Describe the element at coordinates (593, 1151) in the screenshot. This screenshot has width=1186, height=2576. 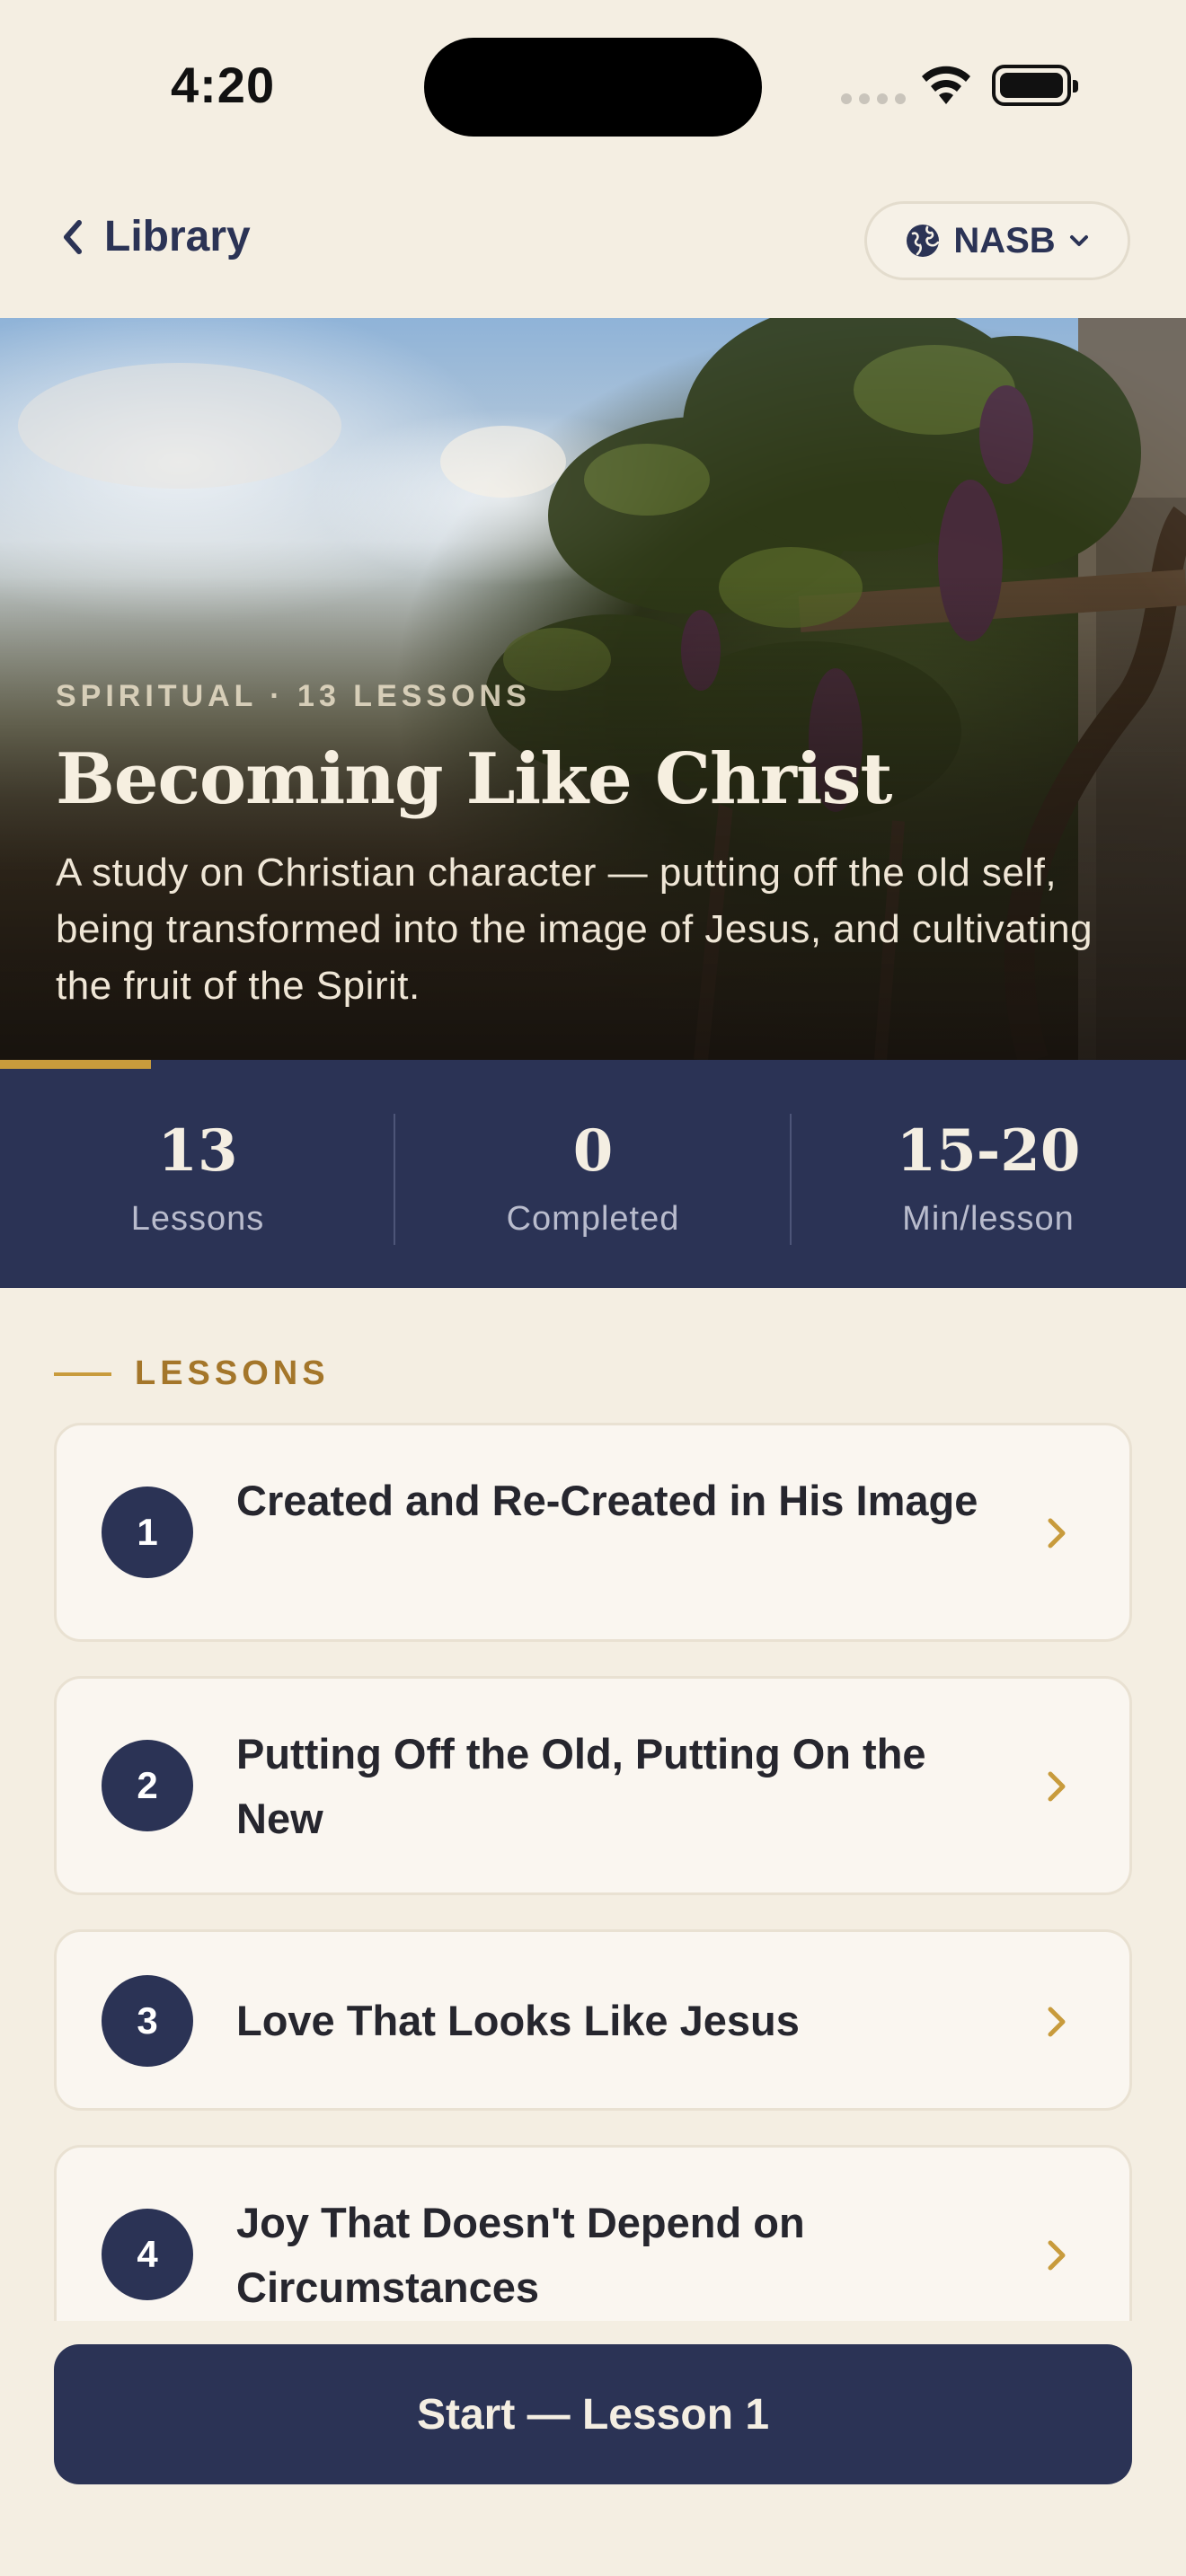
I see `stat-value: 0` at that location.